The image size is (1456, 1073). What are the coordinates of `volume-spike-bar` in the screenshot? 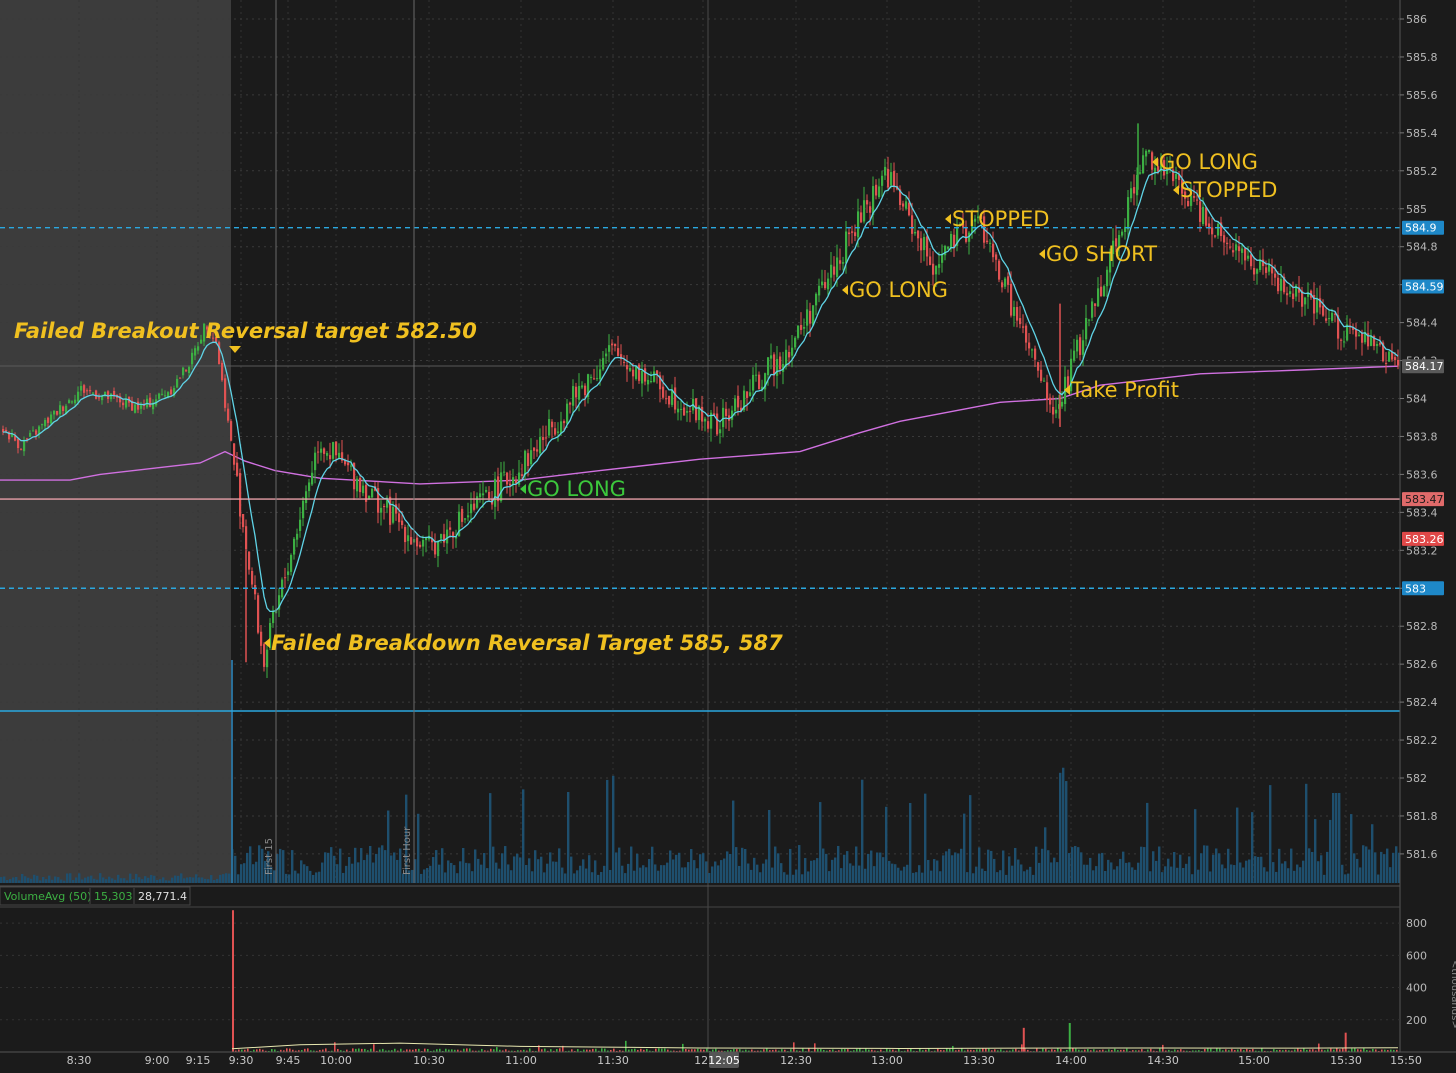 It's located at (1345, 1042).